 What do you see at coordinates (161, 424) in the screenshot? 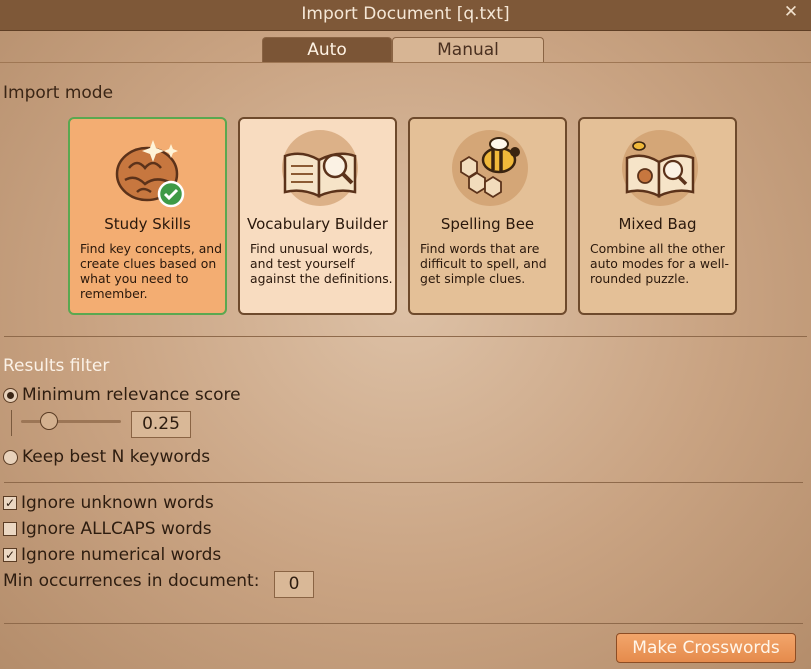
I see `relevance-value-field: 0.25` at bounding box center [161, 424].